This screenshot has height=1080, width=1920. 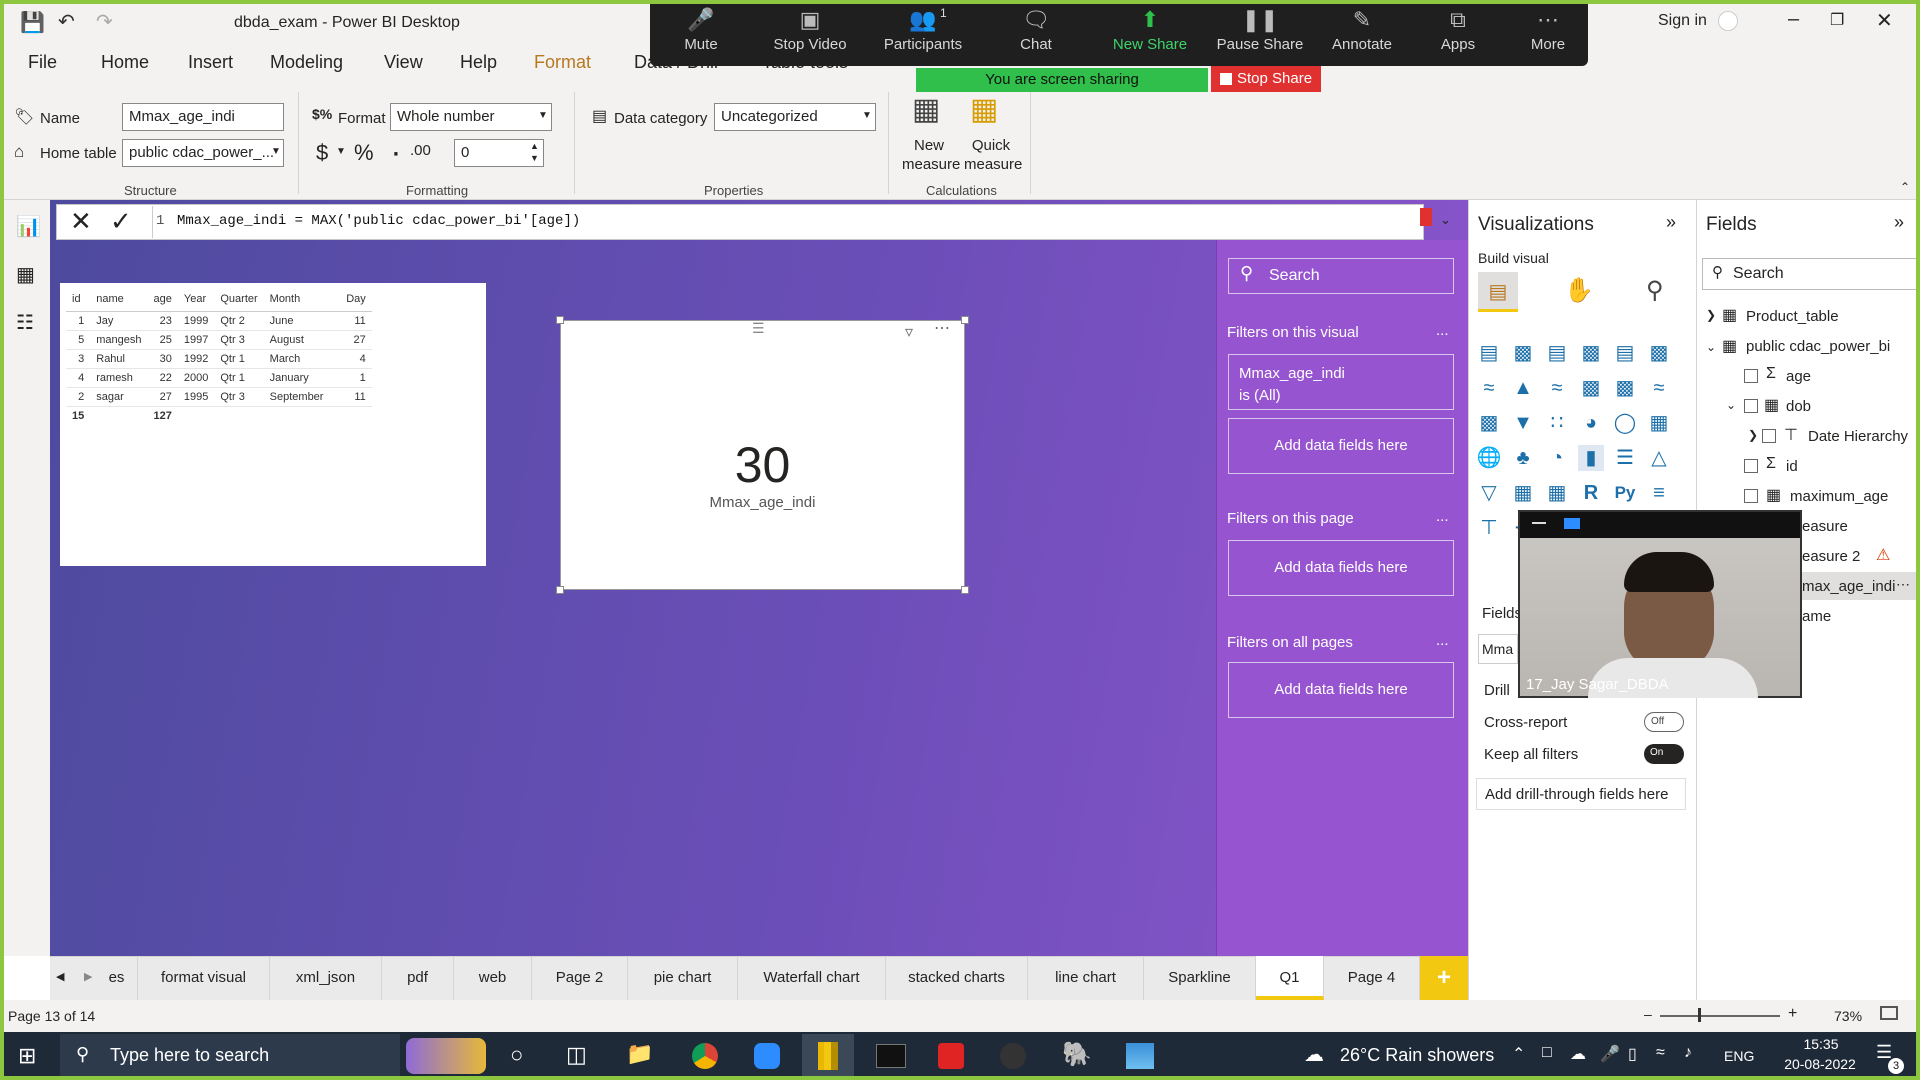 What do you see at coordinates (1086, 978) in the screenshot?
I see `tab-line-chart: line chart` at bounding box center [1086, 978].